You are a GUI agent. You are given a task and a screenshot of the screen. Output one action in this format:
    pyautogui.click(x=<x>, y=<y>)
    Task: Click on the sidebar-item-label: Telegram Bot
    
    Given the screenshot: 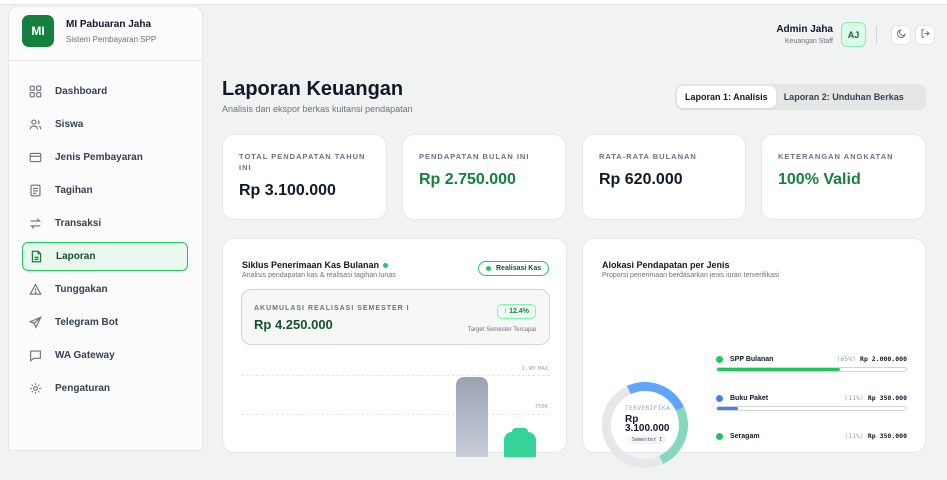 What is the action you would take?
    pyautogui.click(x=87, y=322)
    